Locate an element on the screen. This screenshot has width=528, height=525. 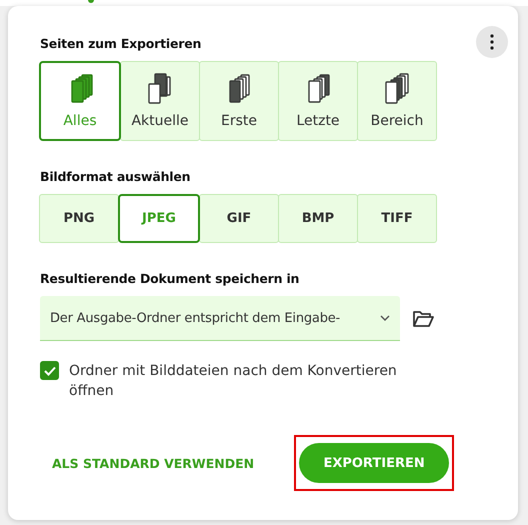
section-title: Resultierende Dokument speichern in is located at coordinates (170, 278).